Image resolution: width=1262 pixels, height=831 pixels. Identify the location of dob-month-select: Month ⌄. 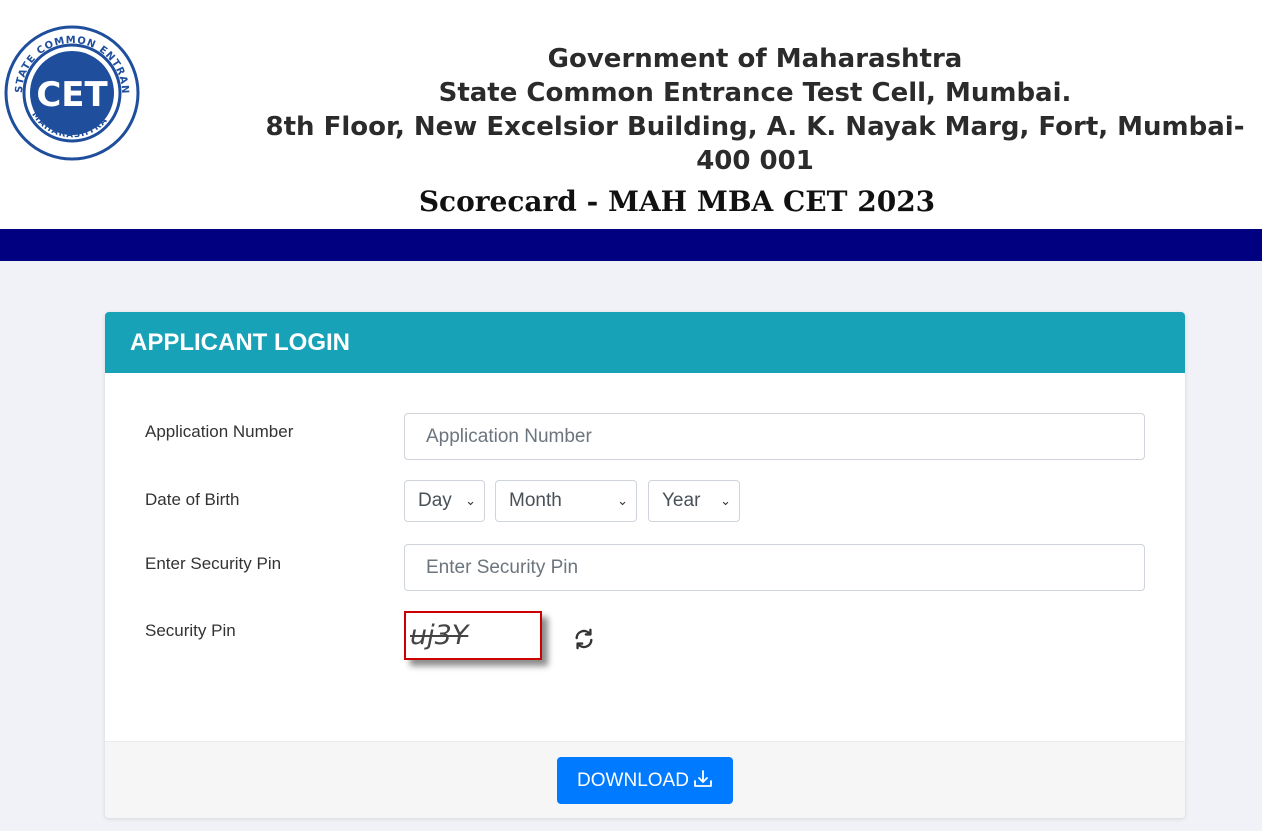
(566, 501).